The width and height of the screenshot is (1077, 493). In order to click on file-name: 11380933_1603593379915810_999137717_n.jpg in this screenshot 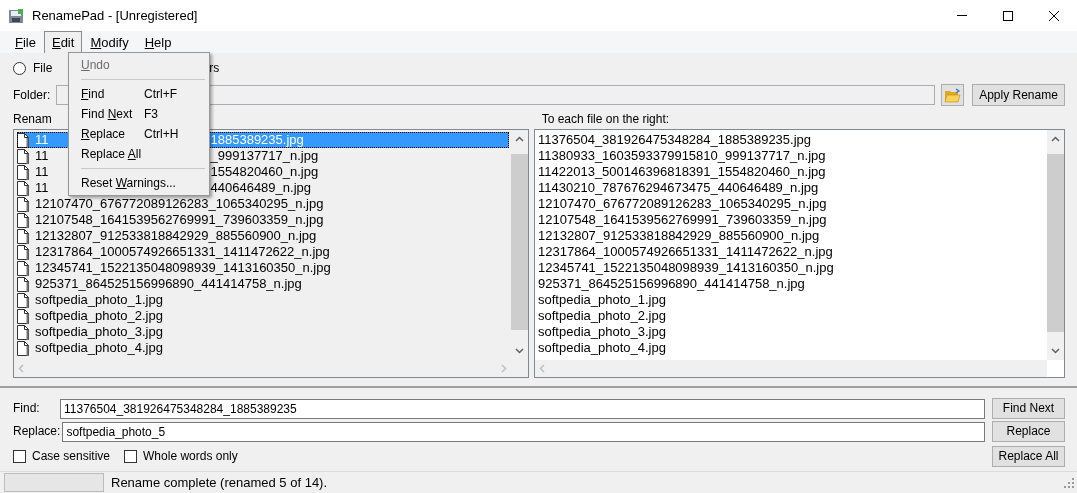, I will do `click(682, 156)`.